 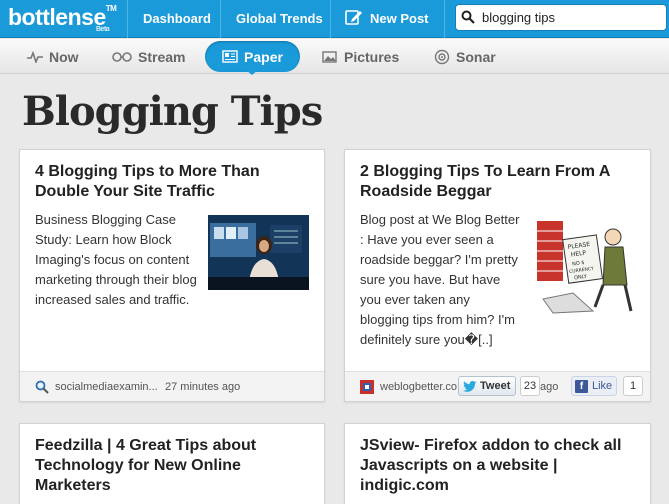 I want to click on beta-label: Beta, so click(x=103, y=29).